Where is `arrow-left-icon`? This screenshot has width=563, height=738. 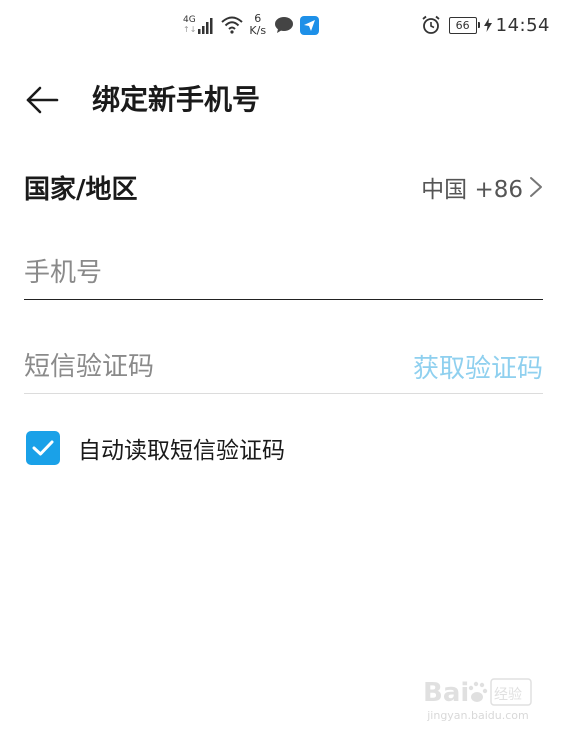 arrow-left-icon is located at coordinates (42, 100).